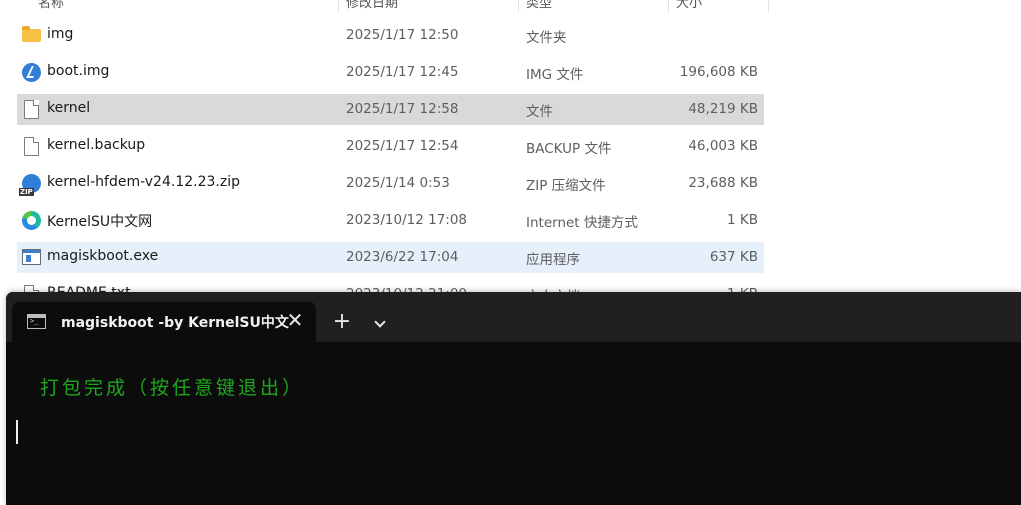 The image size is (1021, 505). What do you see at coordinates (36, 321) in the screenshot?
I see `terminal-icon` at bounding box center [36, 321].